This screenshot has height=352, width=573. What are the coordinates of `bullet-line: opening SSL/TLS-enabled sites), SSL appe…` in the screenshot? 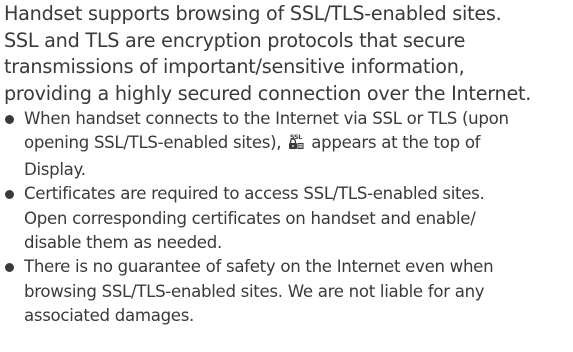 It's located at (298, 144).